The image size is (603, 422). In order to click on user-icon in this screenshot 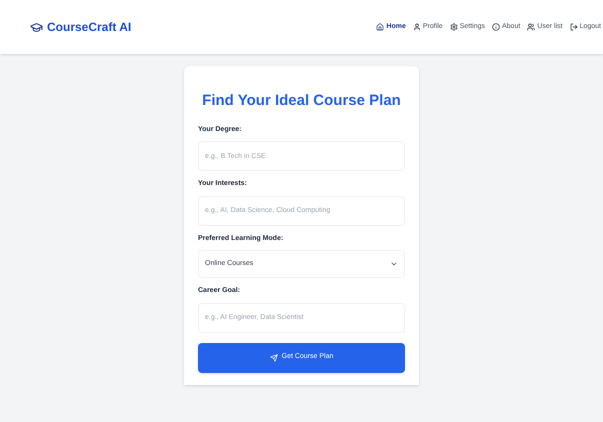, I will do `click(416, 27)`.